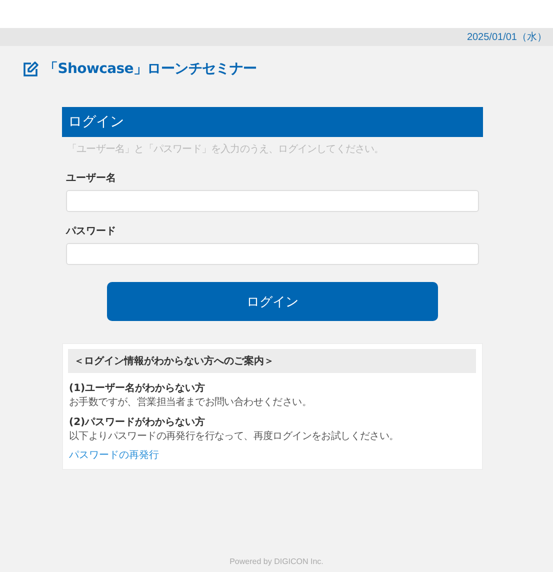 The image size is (553, 572). Describe the element at coordinates (150, 69) in the screenshot. I see `page-title: 「Showcase」ローンチセミナー` at that location.